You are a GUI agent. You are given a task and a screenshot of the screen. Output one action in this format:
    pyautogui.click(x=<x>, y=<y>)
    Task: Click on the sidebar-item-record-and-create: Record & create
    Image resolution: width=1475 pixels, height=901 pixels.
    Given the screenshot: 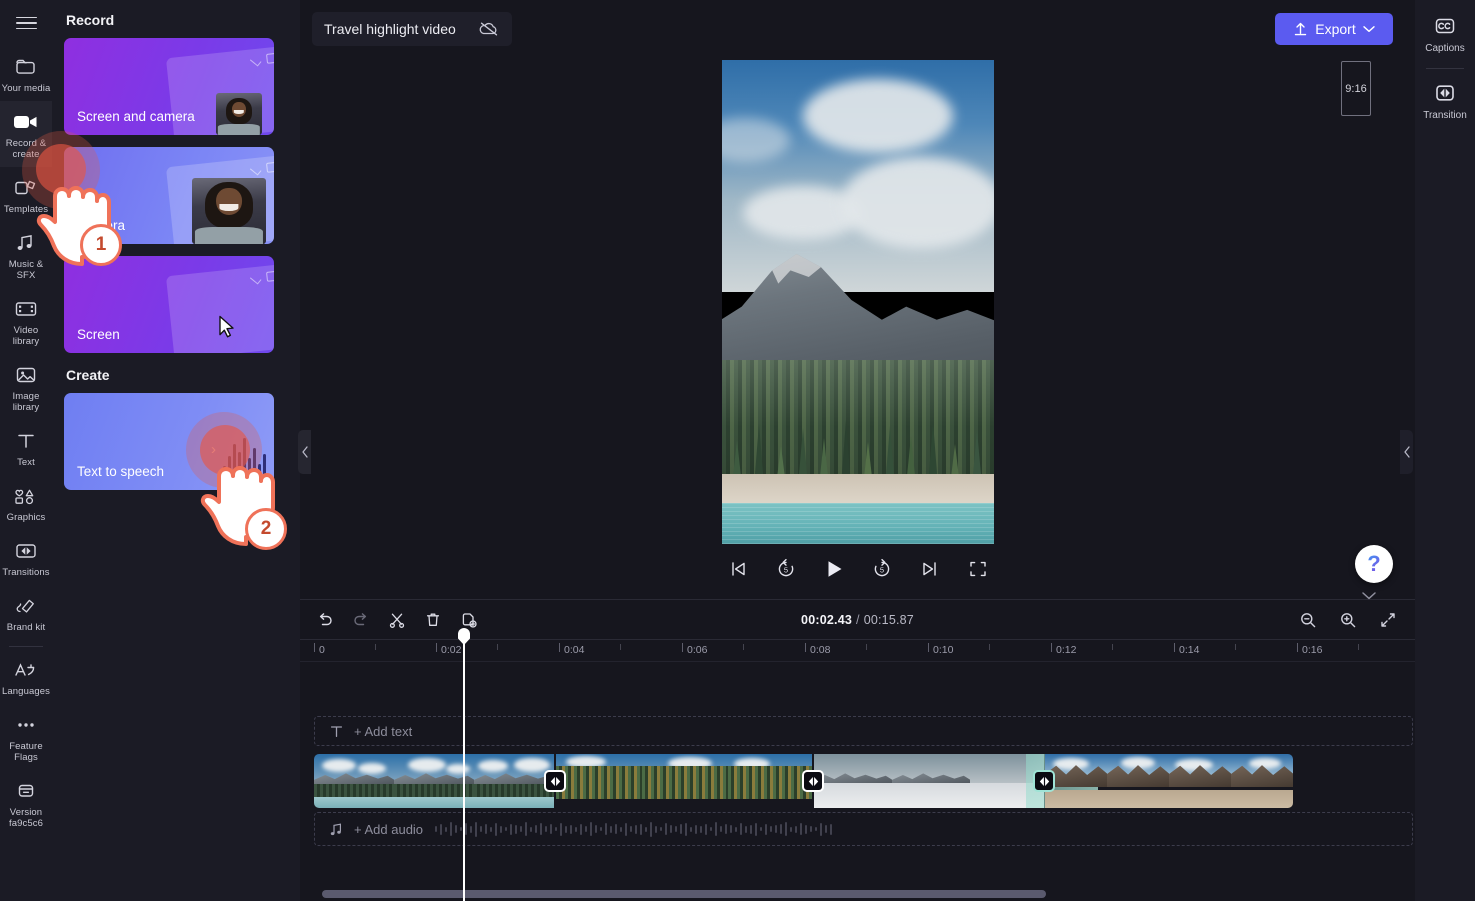 What is the action you would take?
    pyautogui.click(x=26, y=134)
    